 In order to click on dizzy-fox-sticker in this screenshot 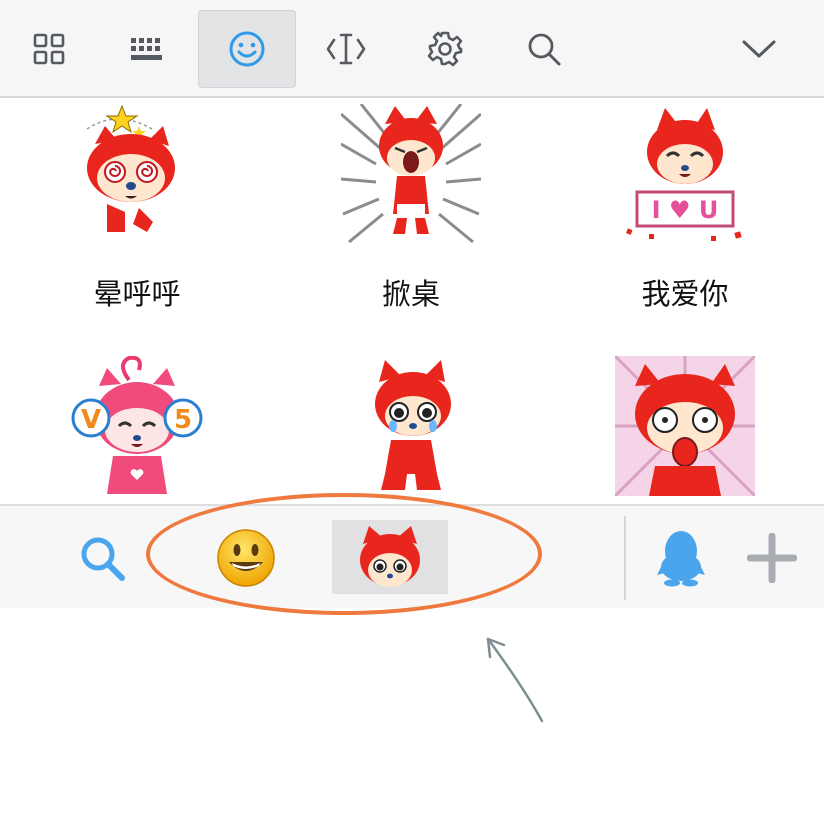, I will do `click(130, 168)`.